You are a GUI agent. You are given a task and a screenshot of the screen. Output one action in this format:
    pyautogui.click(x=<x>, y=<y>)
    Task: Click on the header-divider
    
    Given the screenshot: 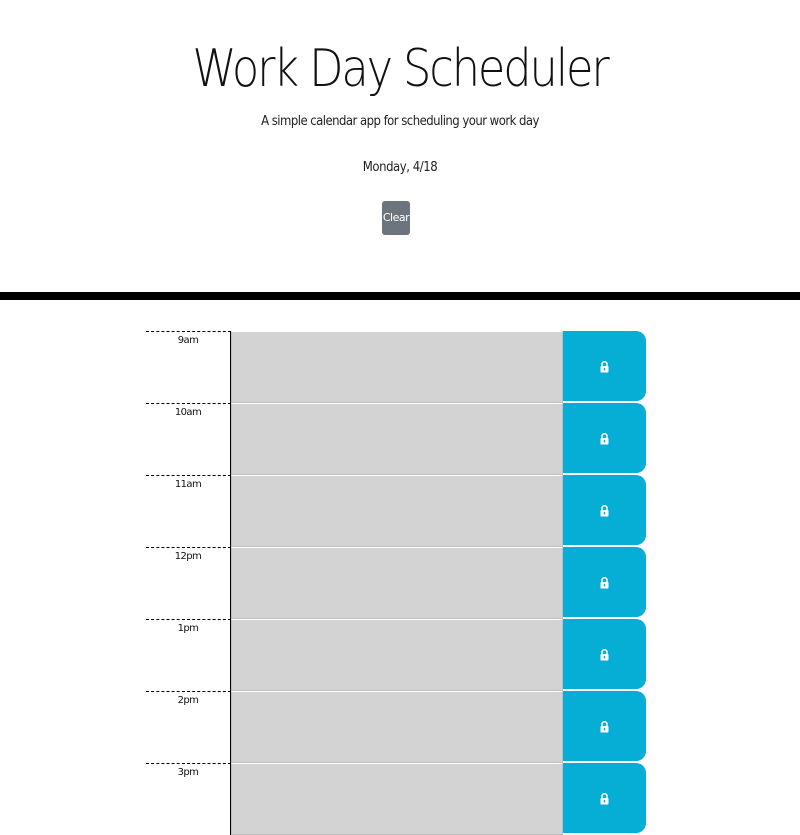 What is the action you would take?
    pyautogui.click(x=400, y=296)
    